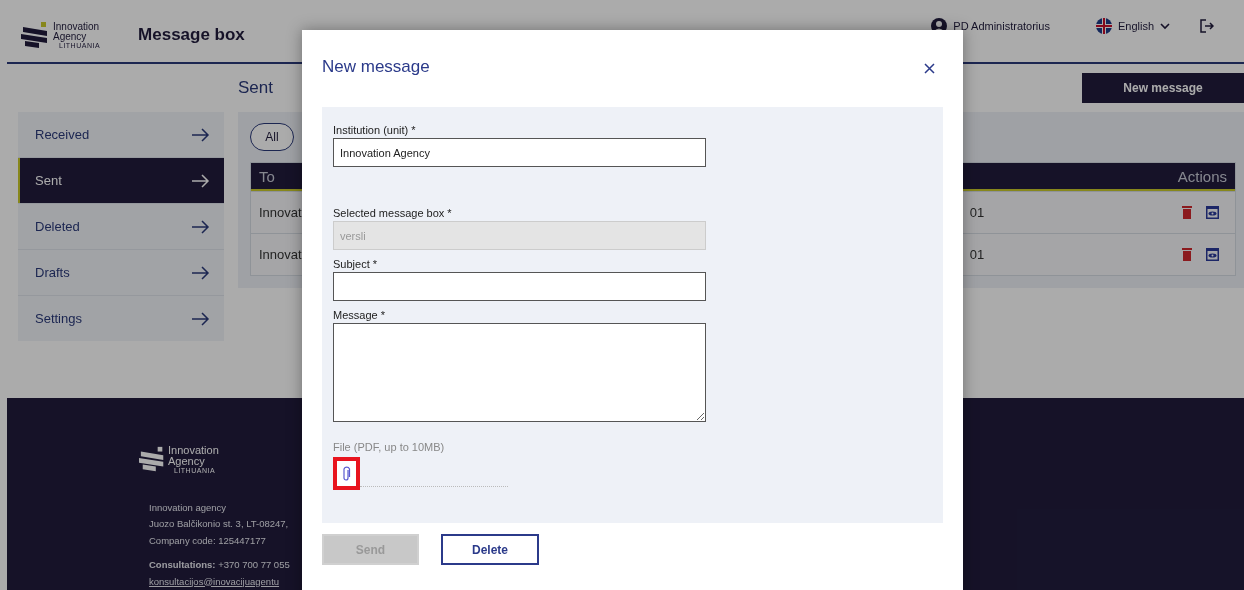 The image size is (1244, 590). What do you see at coordinates (219, 565) in the screenshot?
I see `consultations-text: Consultations: +370 700 77 055` at bounding box center [219, 565].